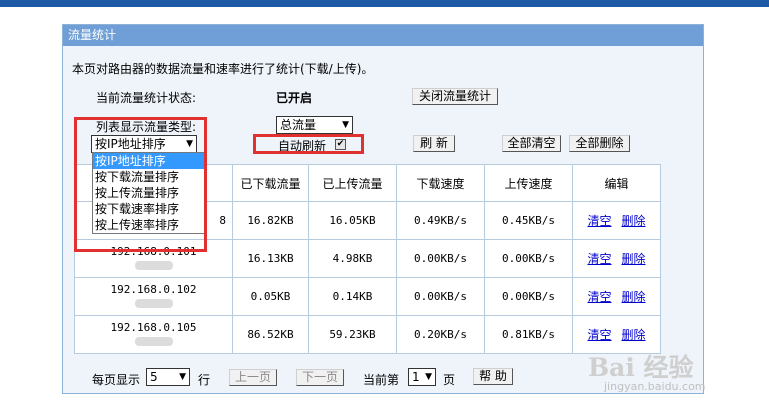 This screenshot has width=769, height=418. What do you see at coordinates (641, 367) in the screenshot?
I see `watermark: Bai 经验` at bounding box center [641, 367].